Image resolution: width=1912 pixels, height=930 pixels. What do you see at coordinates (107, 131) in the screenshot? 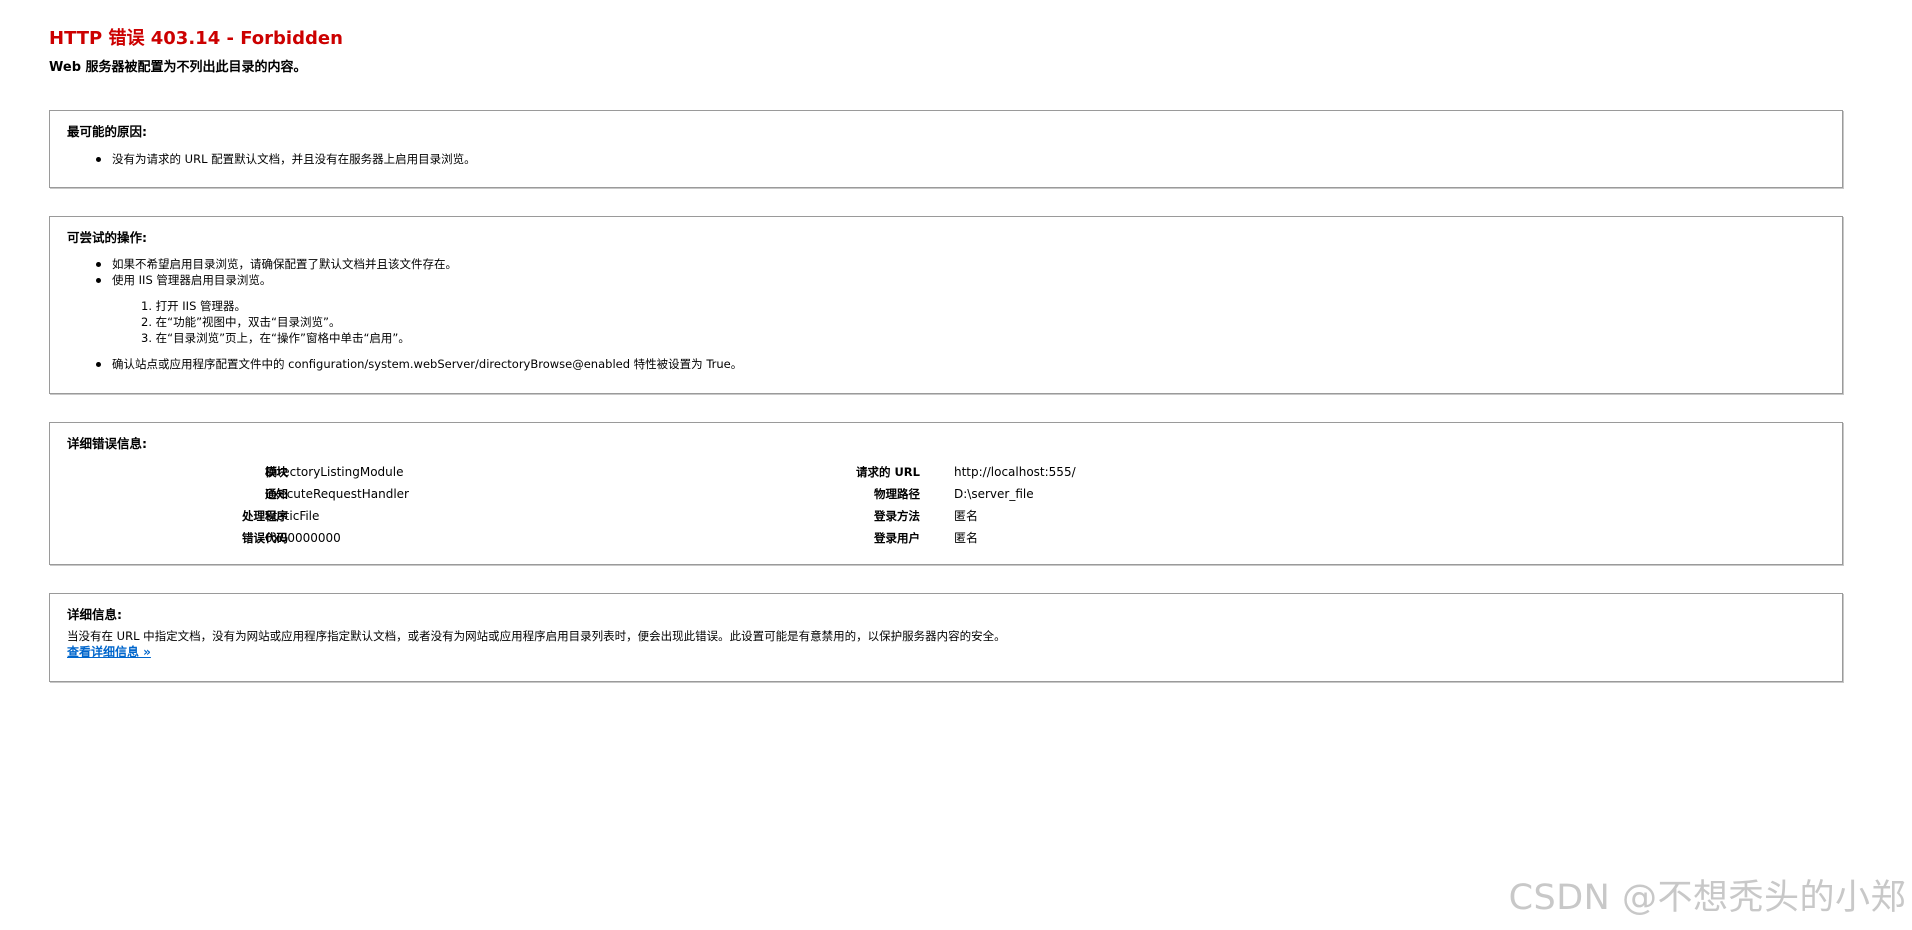
I see `causes-heading: 最可能的原因:` at bounding box center [107, 131].